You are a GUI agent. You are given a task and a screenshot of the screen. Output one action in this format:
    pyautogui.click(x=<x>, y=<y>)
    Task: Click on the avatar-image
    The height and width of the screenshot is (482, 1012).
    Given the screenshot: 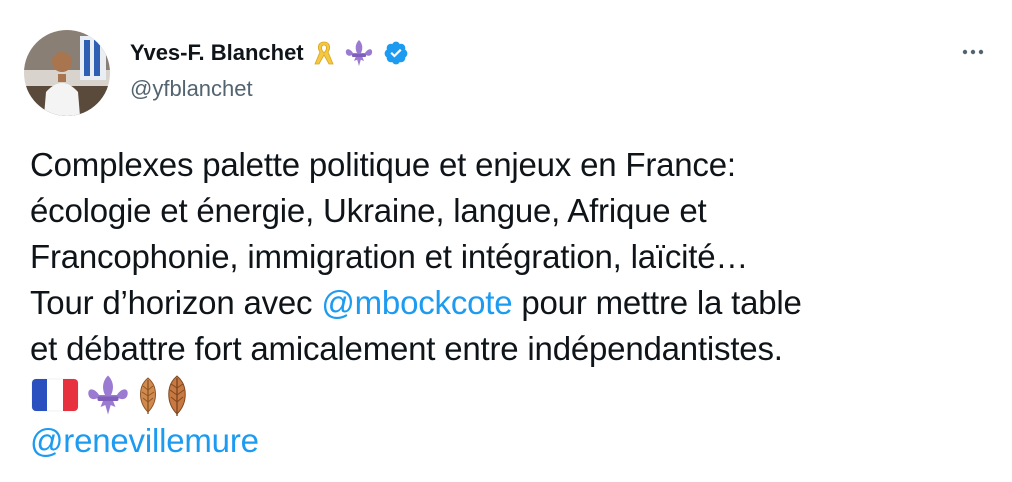 What is the action you would take?
    pyautogui.click(x=67, y=73)
    